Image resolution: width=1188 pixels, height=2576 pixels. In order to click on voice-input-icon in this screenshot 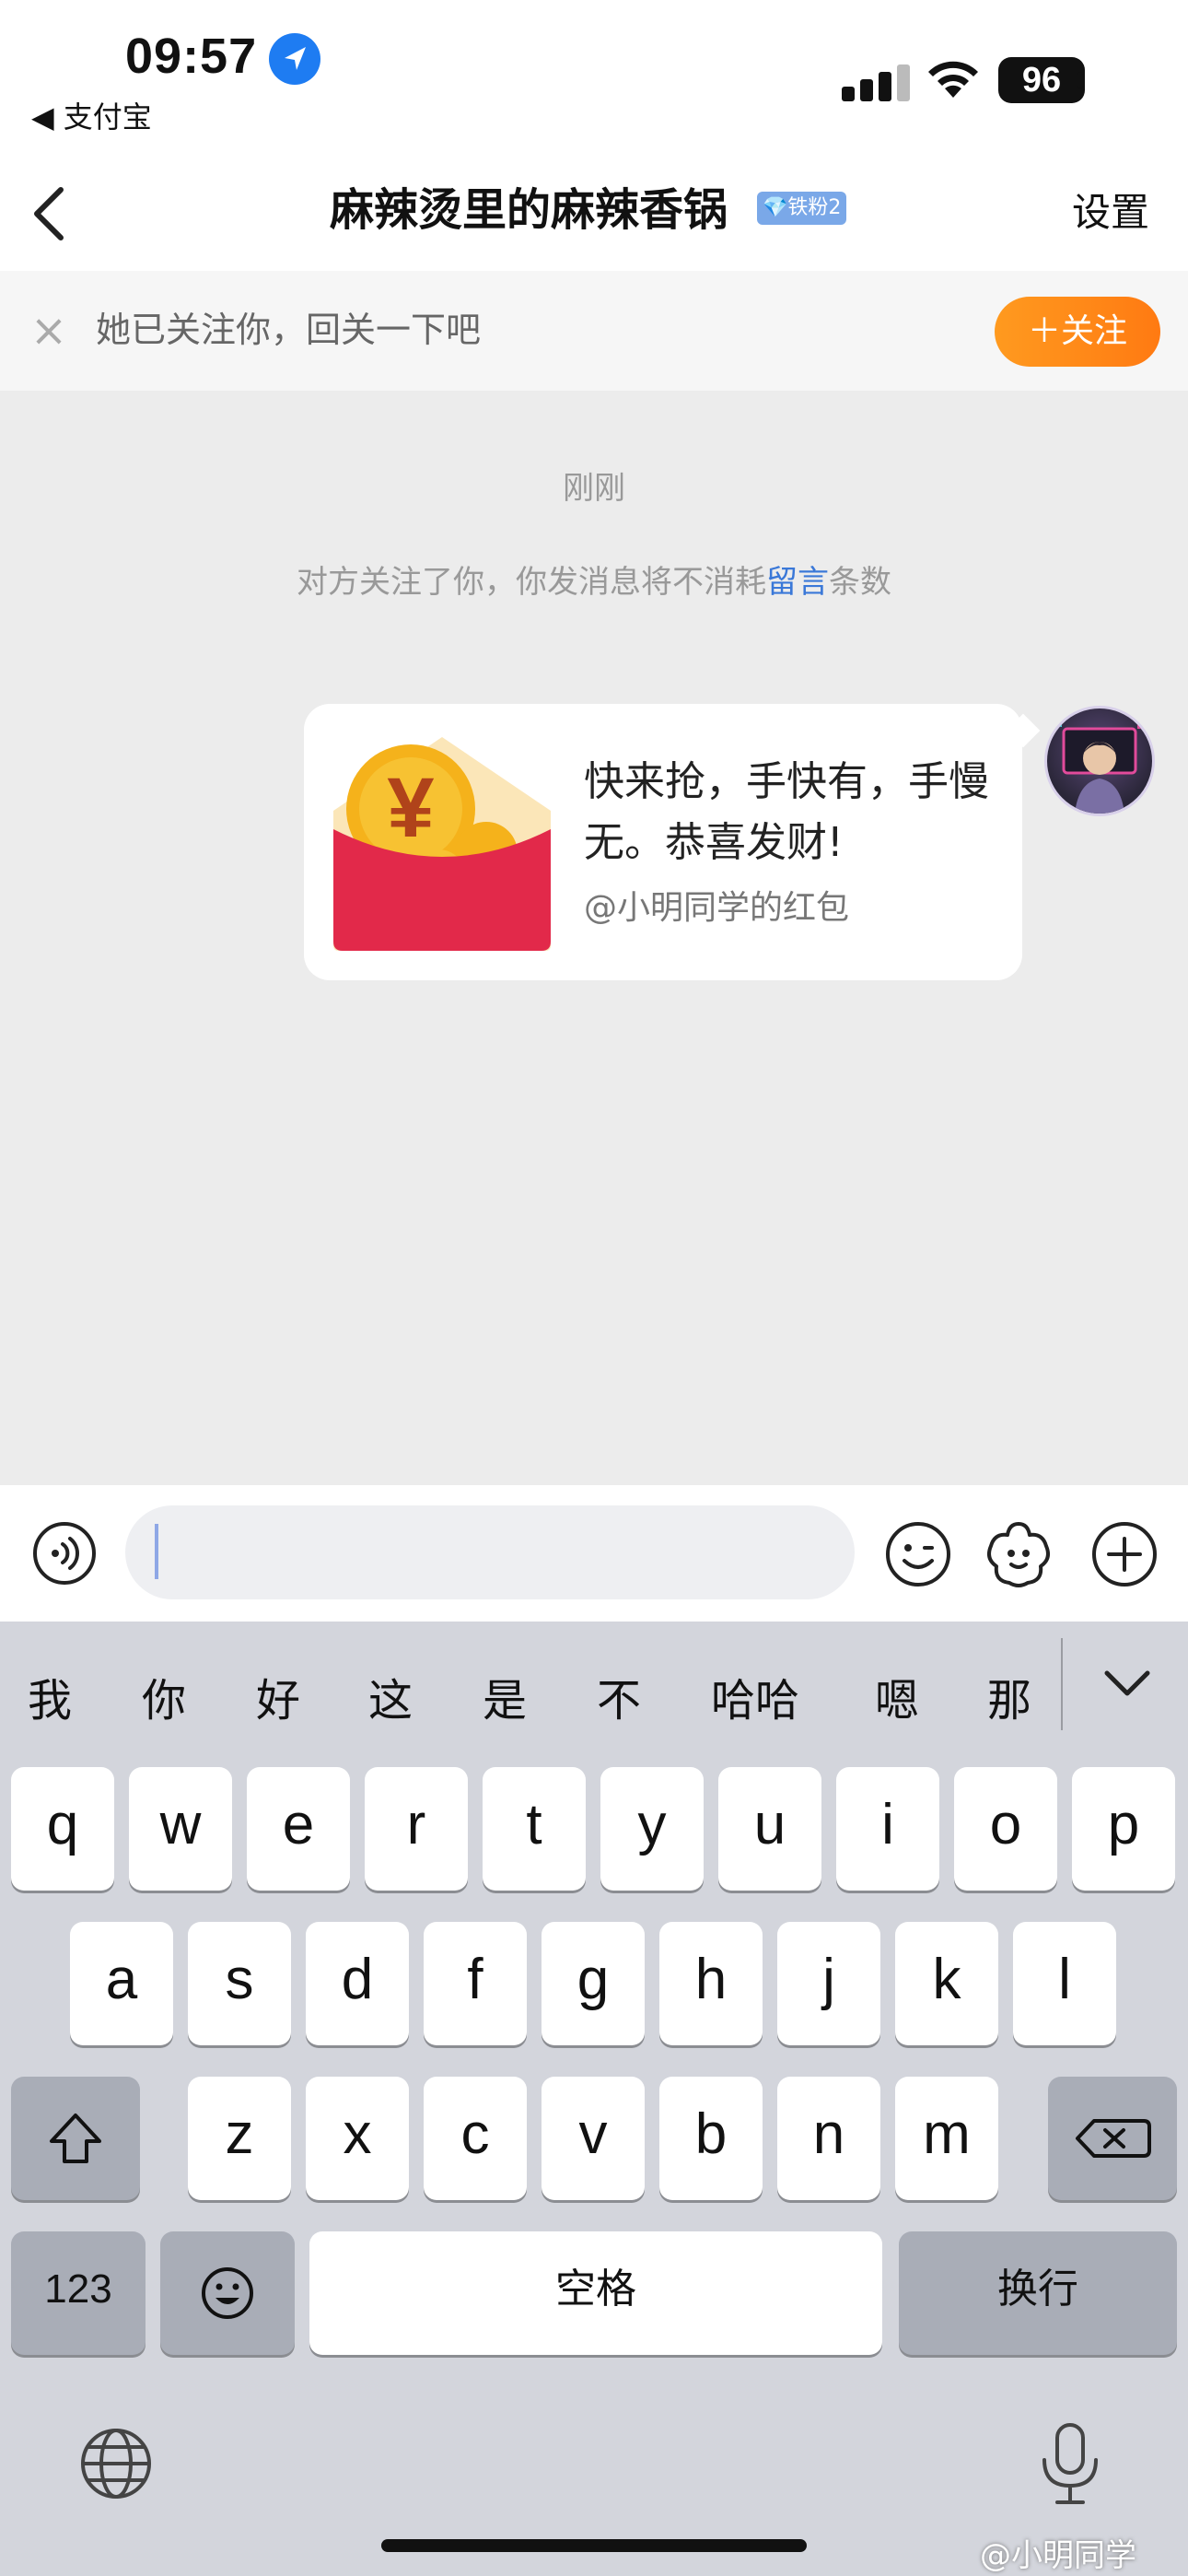, I will do `click(64, 1553)`.